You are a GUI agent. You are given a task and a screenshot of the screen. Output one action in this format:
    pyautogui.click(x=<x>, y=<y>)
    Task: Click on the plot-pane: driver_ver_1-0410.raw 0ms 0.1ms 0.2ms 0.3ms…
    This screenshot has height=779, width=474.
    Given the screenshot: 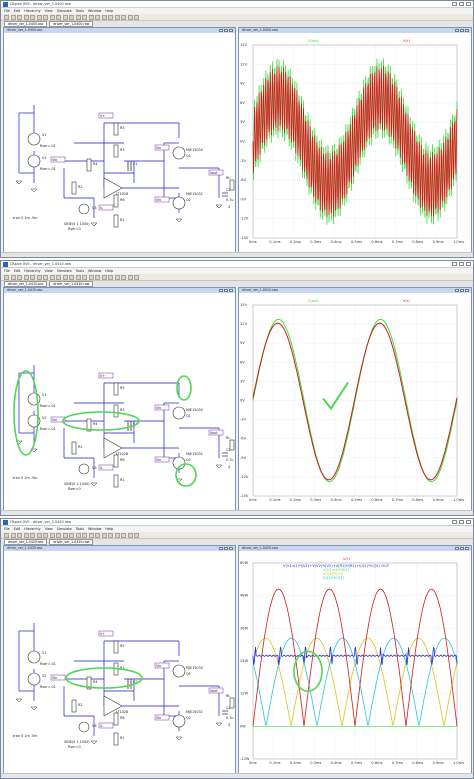 What is the action you would take?
    pyautogui.click(x=355, y=399)
    